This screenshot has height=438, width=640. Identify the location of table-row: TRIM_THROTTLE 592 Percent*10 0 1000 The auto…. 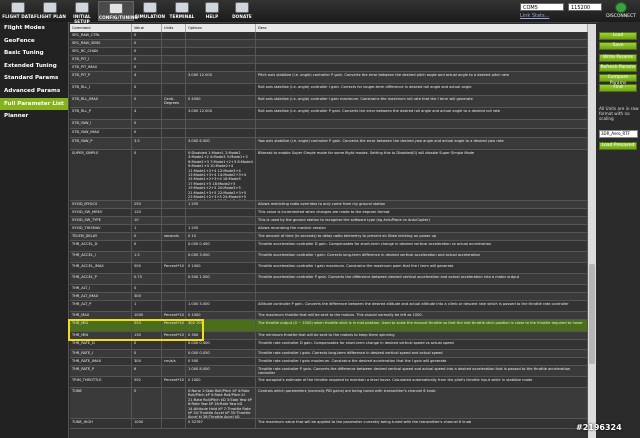
(329, 382).